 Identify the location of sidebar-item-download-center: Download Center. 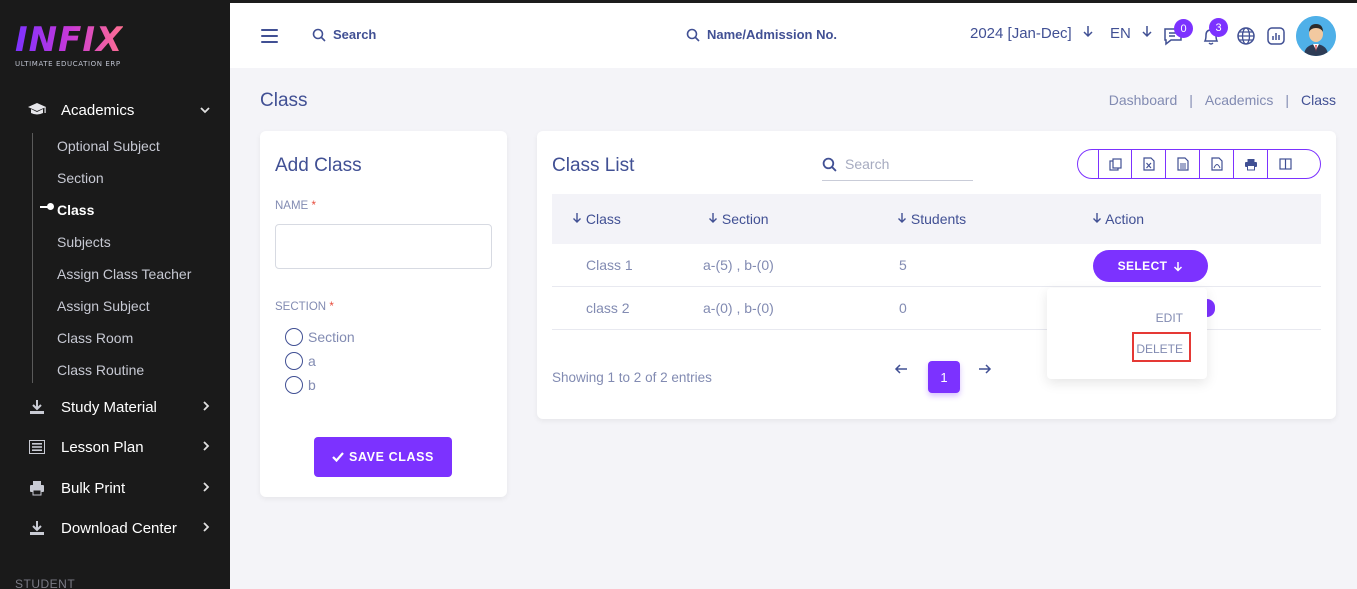
(115, 528).